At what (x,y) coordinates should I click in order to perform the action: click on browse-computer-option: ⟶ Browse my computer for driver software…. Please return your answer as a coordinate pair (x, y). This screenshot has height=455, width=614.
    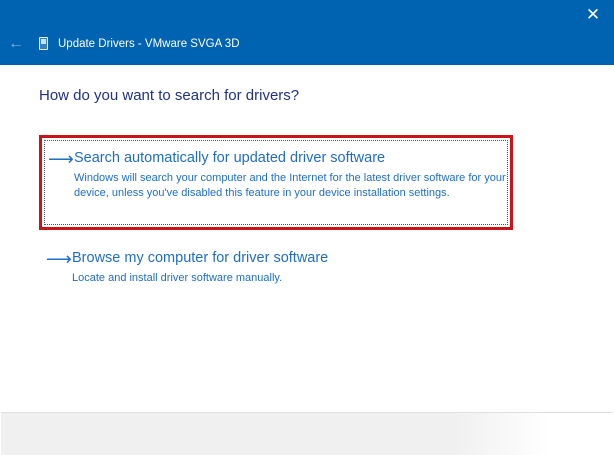
    Looking at the image, I should click on (276, 270).